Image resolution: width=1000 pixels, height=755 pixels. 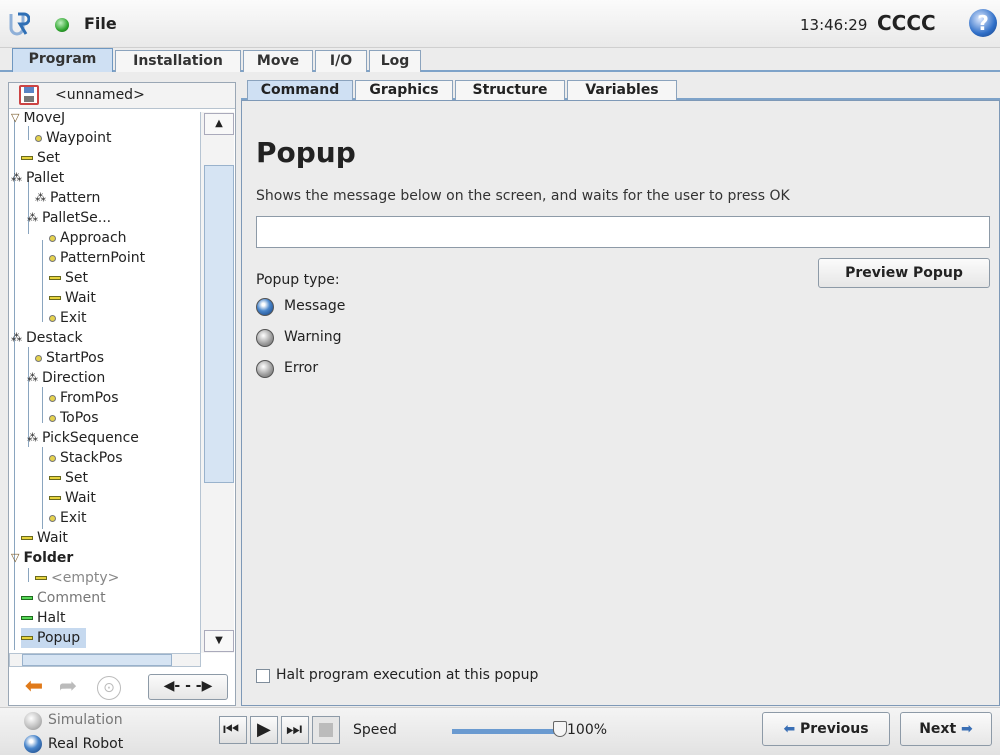 What do you see at coordinates (834, 25) in the screenshot?
I see `clock: 13:46:29` at bounding box center [834, 25].